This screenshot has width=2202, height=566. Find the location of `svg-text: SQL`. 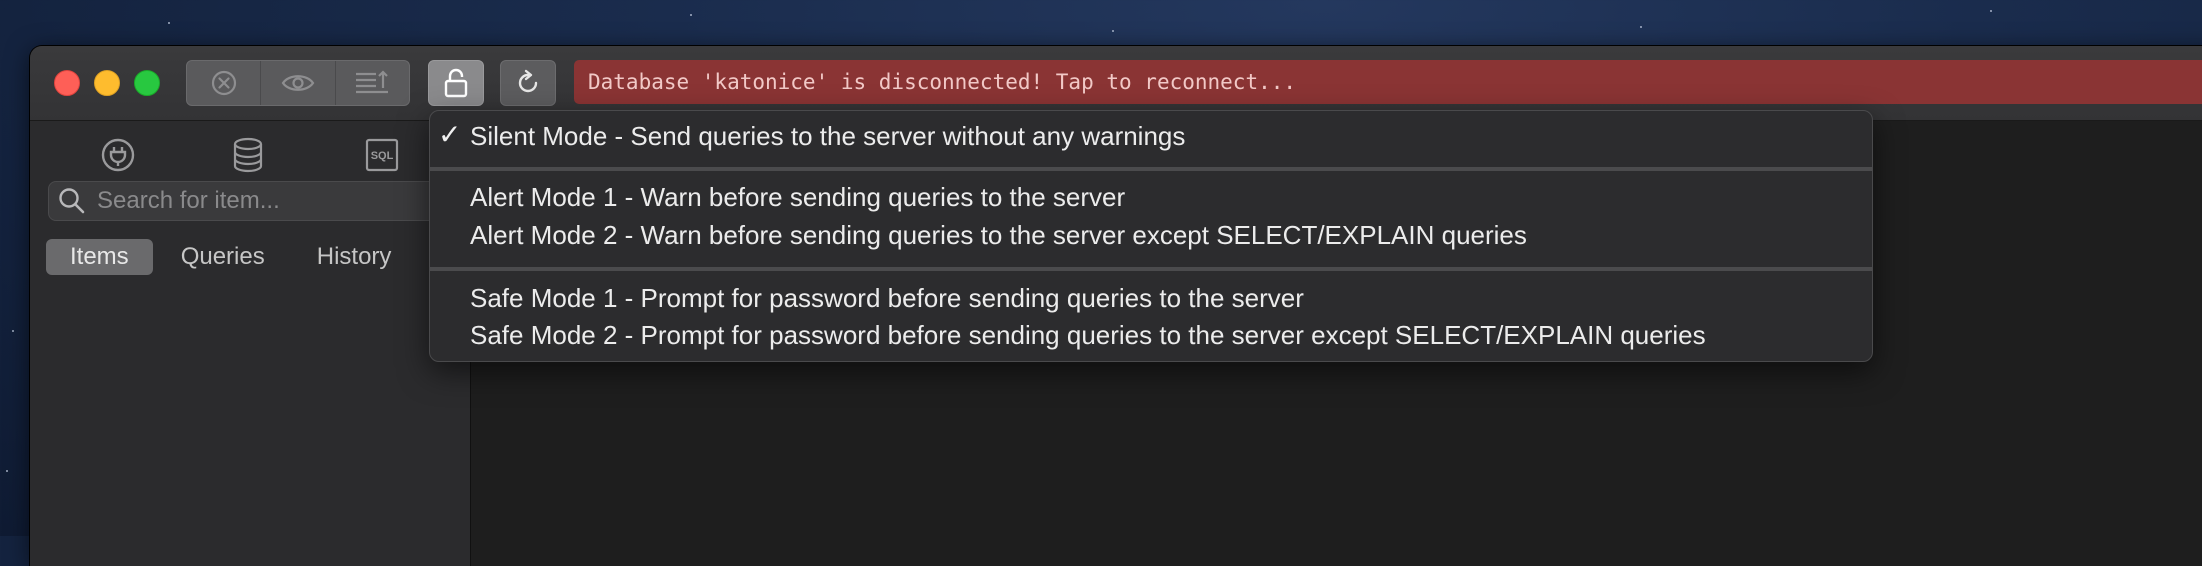

svg-text: SQL is located at coordinates (382, 156).